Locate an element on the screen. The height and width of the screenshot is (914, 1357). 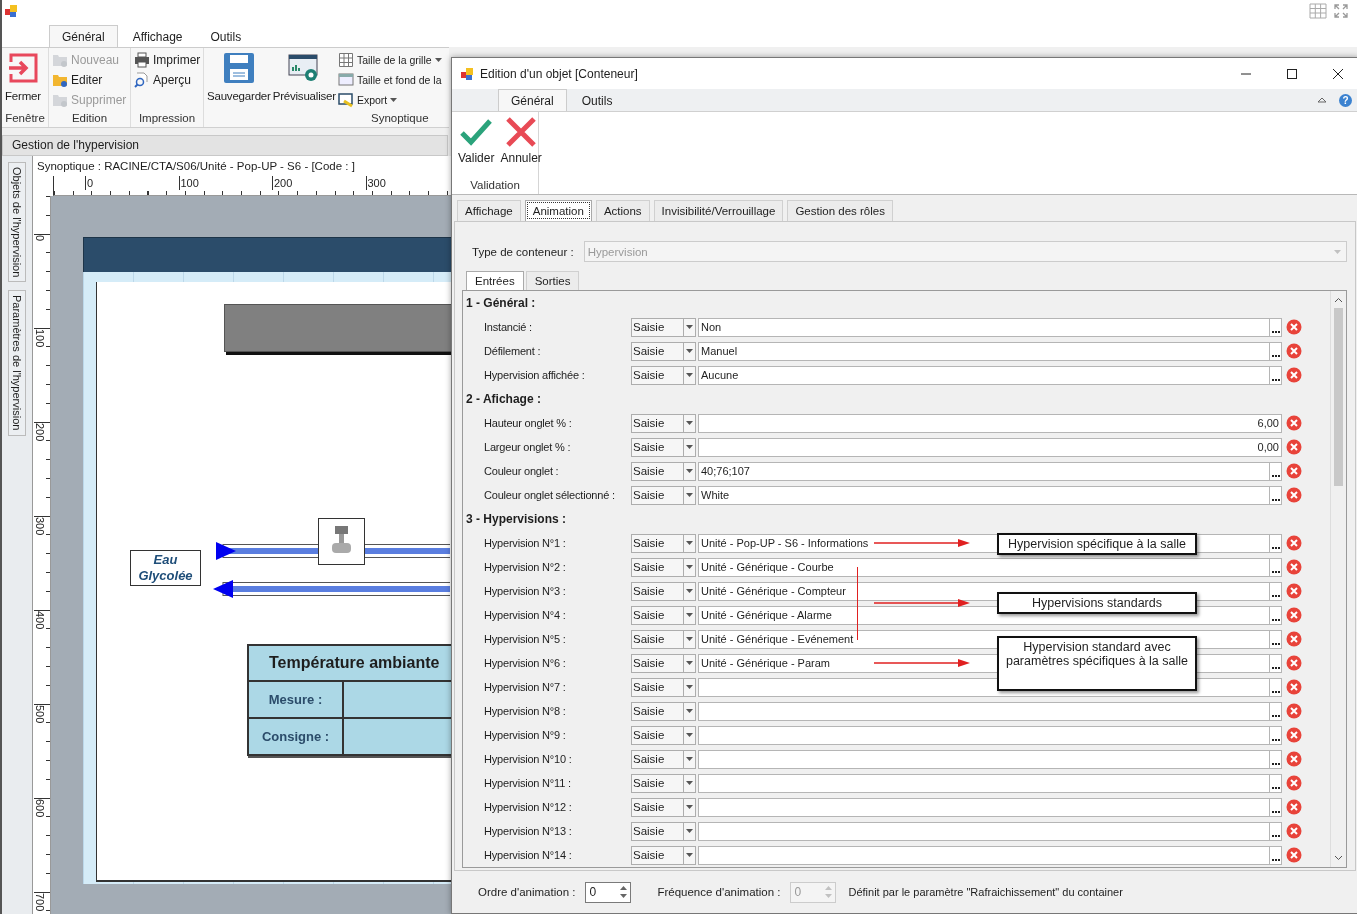
field-label: Hypervision N°2 : is located at coordinates (525, 567).